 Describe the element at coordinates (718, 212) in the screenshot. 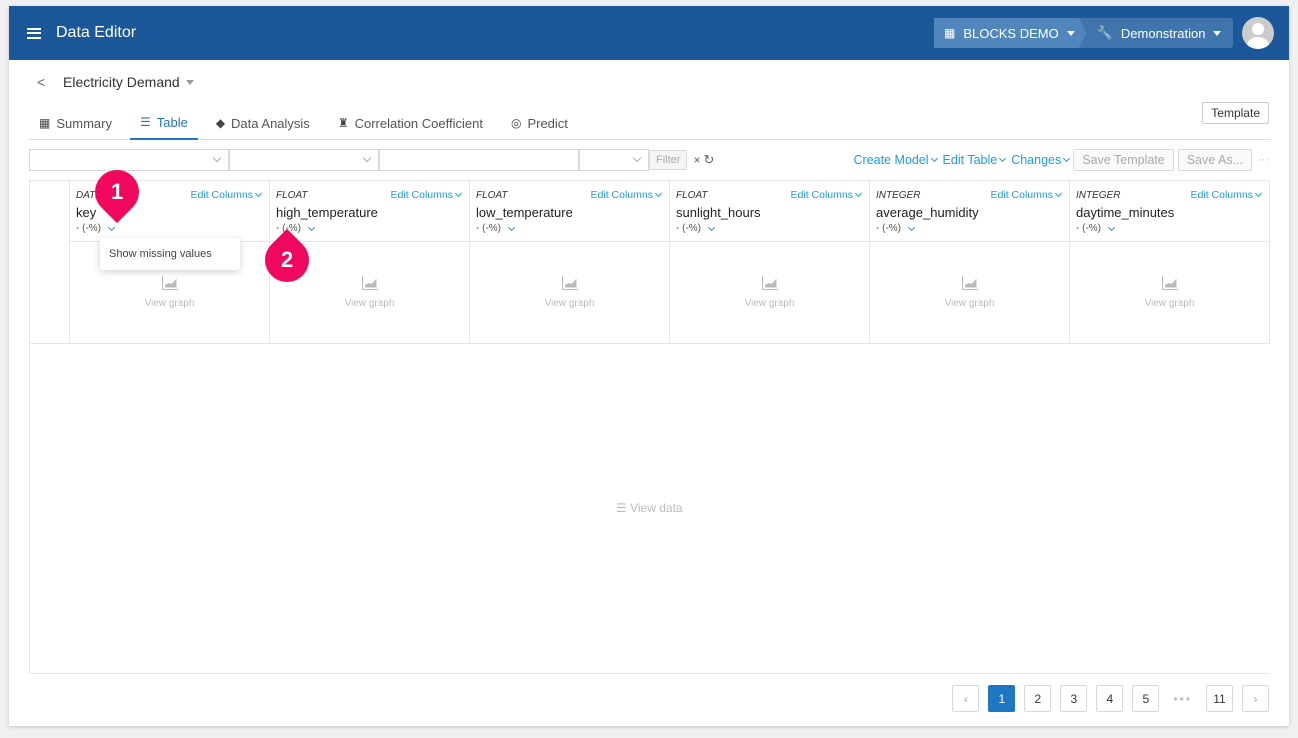

I see `column-name: sunlight_hours` at that location.